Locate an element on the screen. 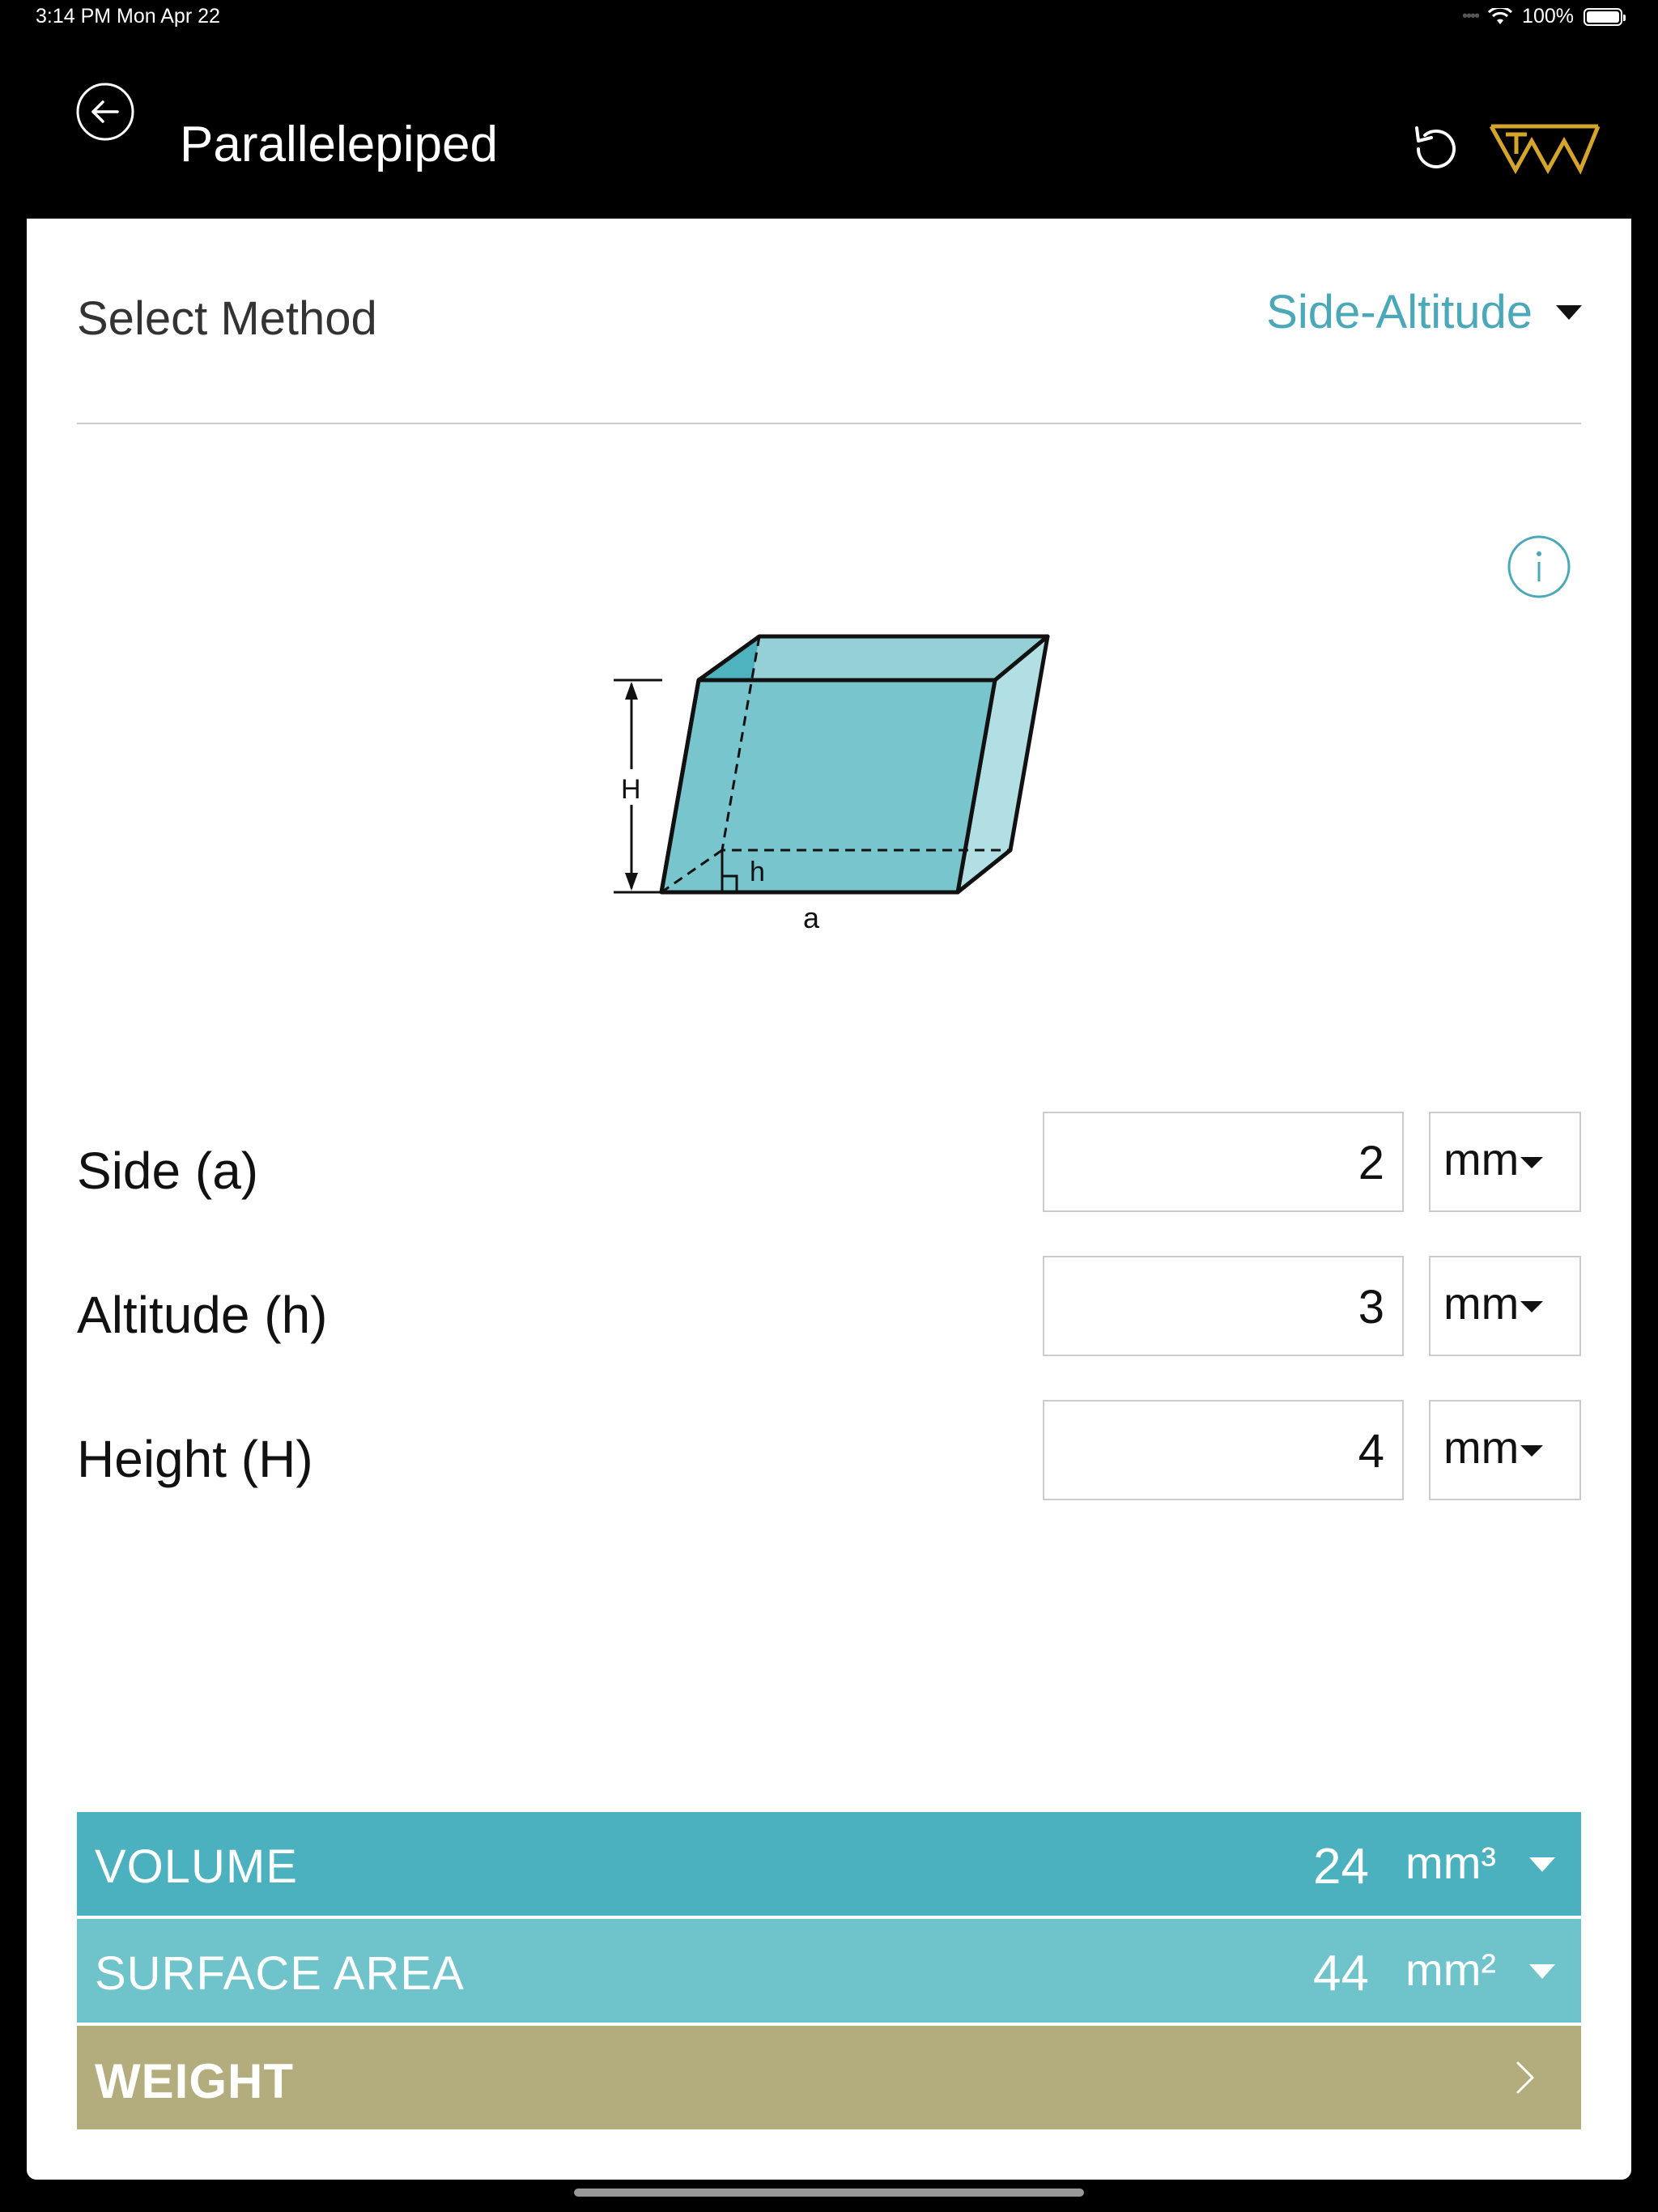 The height and width of the screenshot is (2212, 1658). input-row-height: Height (H) 4 mm is located at coordinates (829, 1453).